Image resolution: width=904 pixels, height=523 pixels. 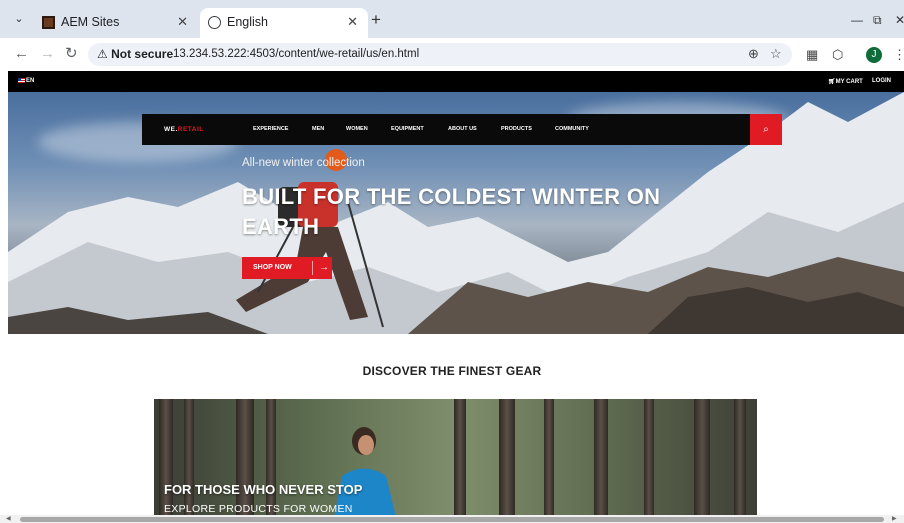 What do you see at coordinates (877, 20) in the screenshot?
I see `restore-icon: ⧉` at bounding box center [877, 20].